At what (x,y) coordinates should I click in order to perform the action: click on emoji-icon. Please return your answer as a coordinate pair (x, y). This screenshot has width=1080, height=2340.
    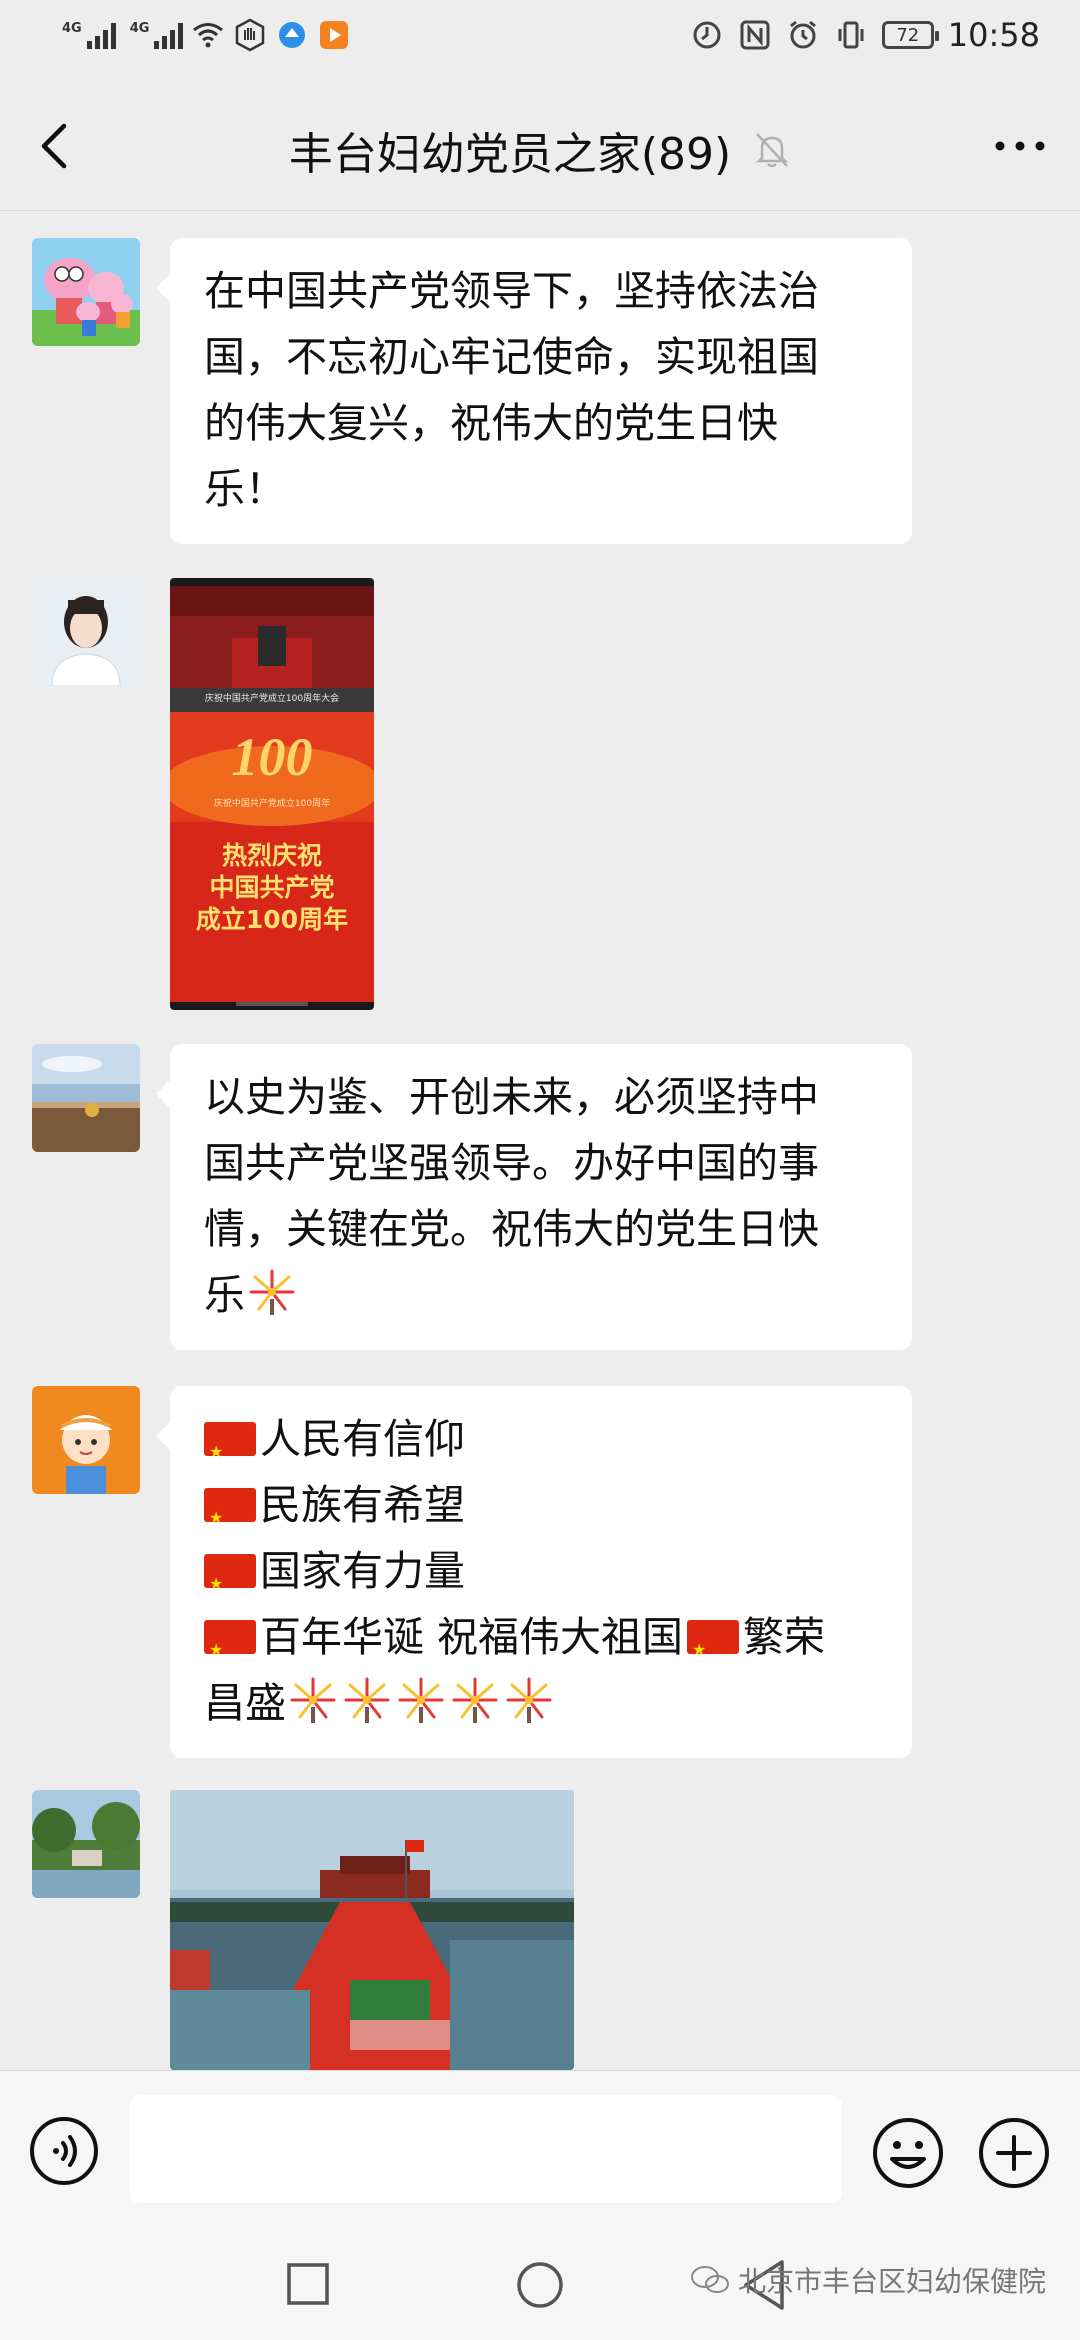
    Looking at the image, I should click on (908, 2153).